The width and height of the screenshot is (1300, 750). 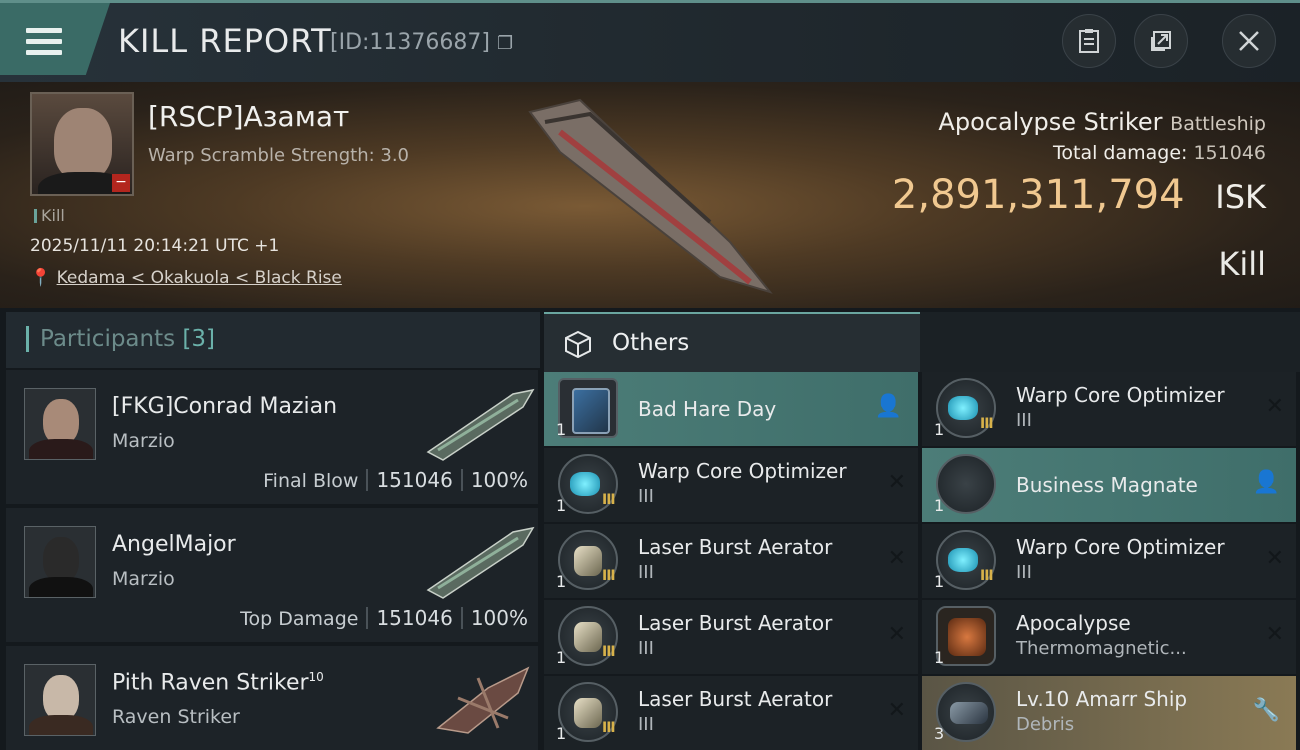 I want to click on close-icon, so click(x=1249, y=41).